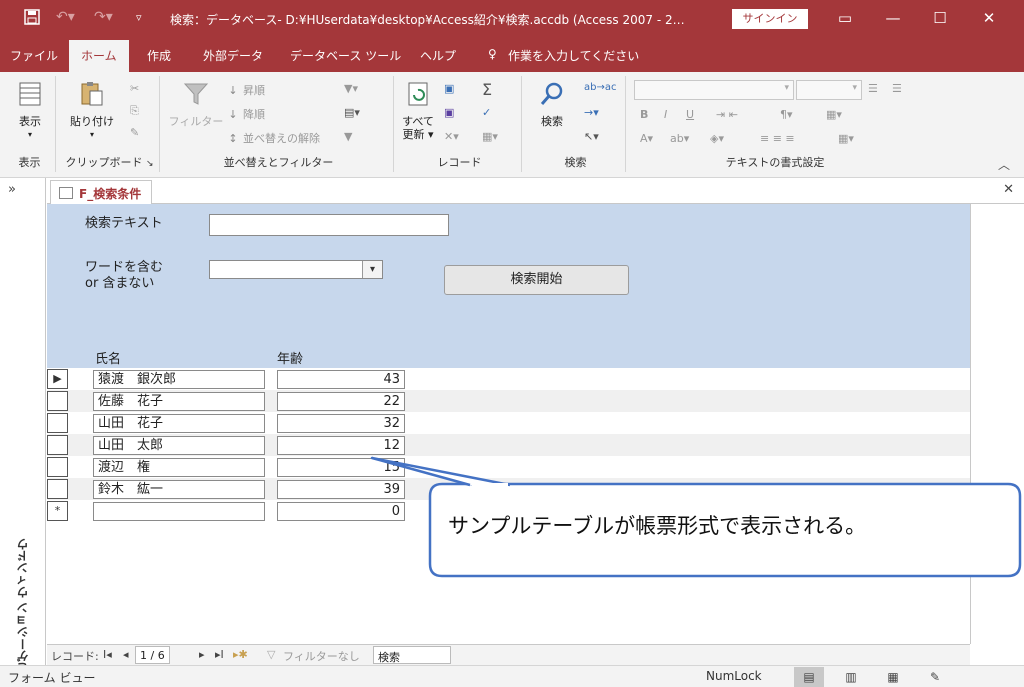 The width and height of the screenshot is (1024, 687). I want to click on tell-me-icon: ♀, so click(492, 54).